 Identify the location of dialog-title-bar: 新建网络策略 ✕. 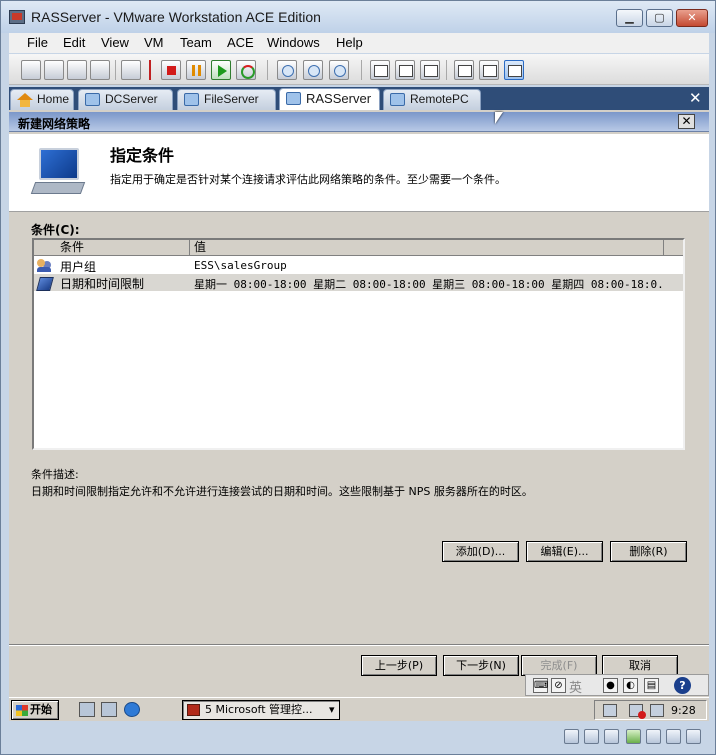
(359, 122).